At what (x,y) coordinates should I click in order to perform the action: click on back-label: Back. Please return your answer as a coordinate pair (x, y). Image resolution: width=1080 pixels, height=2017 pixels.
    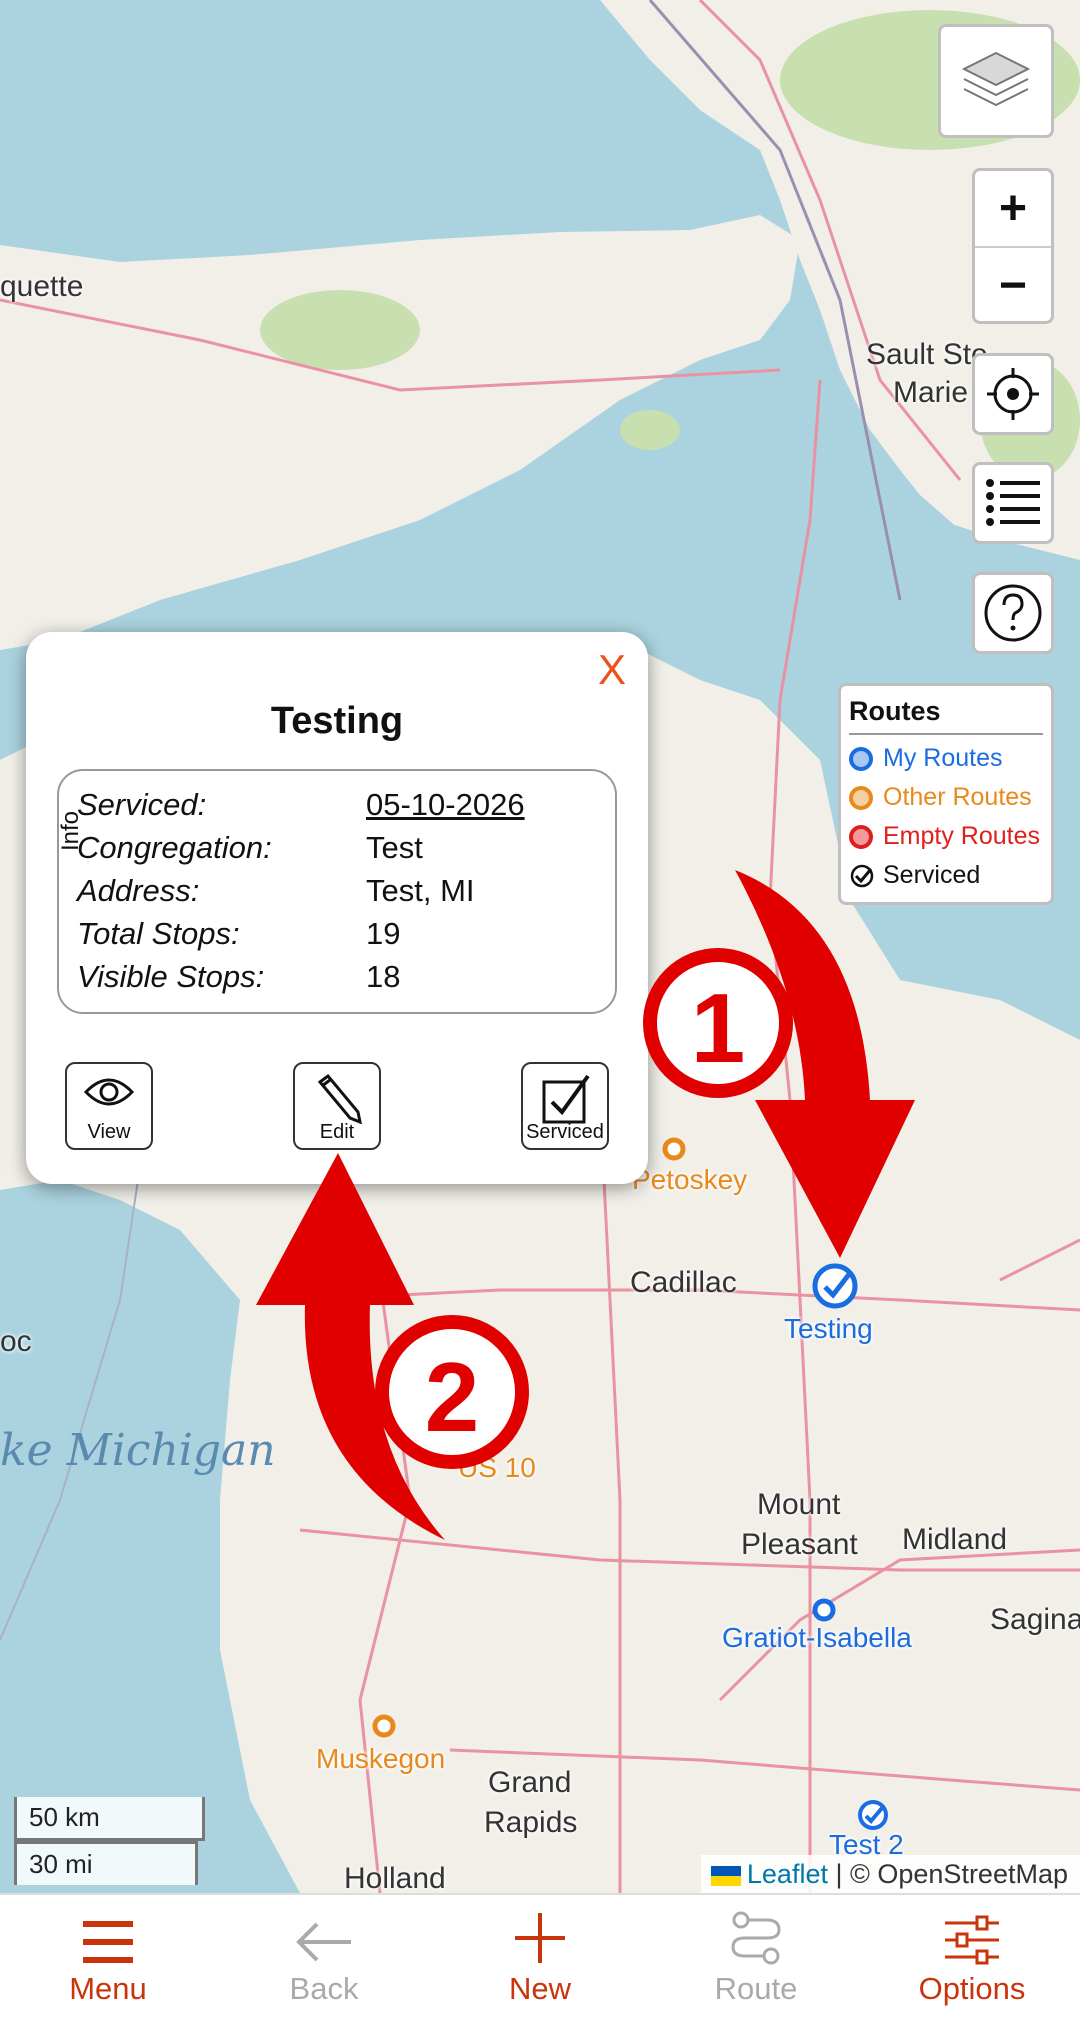
    Looking at the image, I should click on (324, 1988).